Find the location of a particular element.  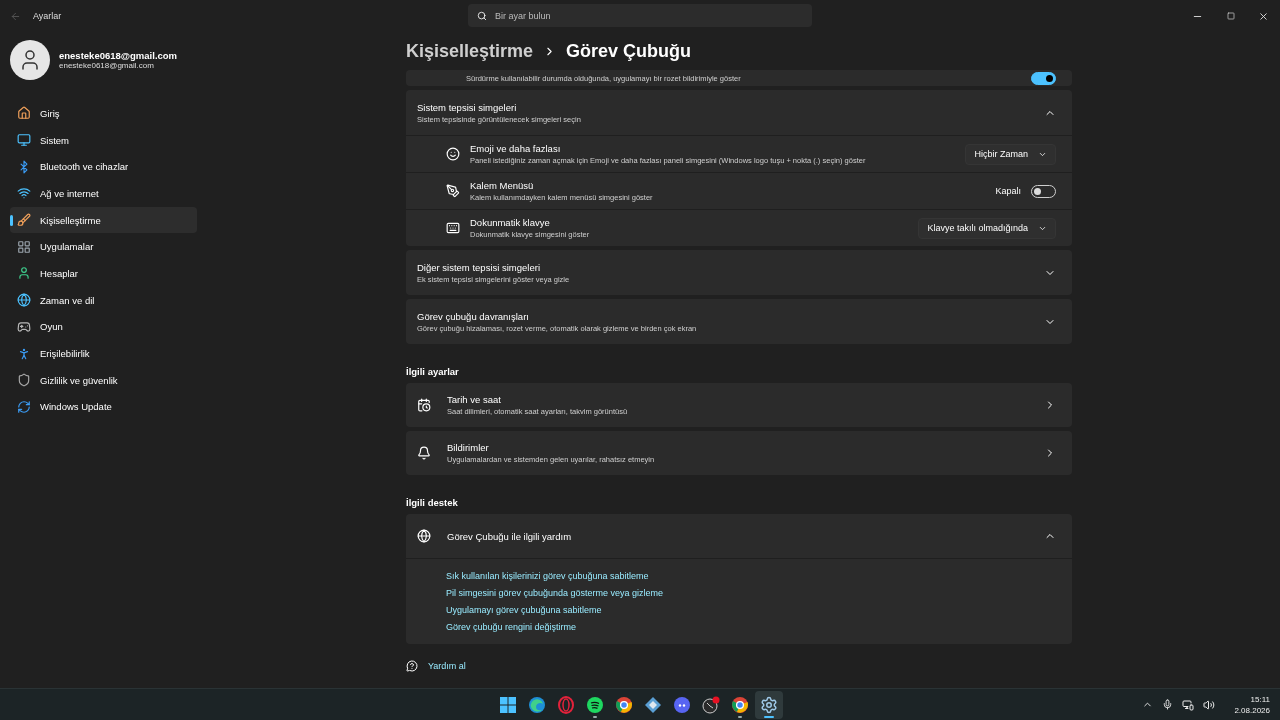

microphone-icon is located at coordinates (1168, 704).